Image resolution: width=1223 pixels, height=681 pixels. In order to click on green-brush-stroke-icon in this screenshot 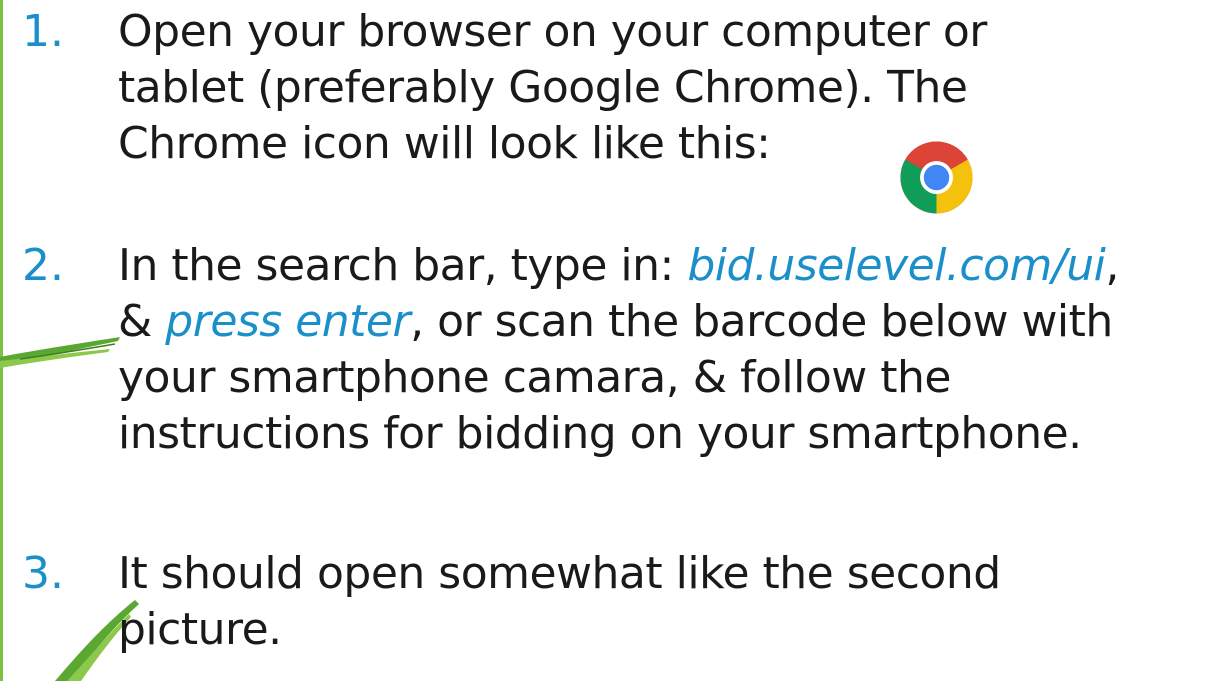, I will do `click(60, 352)`.